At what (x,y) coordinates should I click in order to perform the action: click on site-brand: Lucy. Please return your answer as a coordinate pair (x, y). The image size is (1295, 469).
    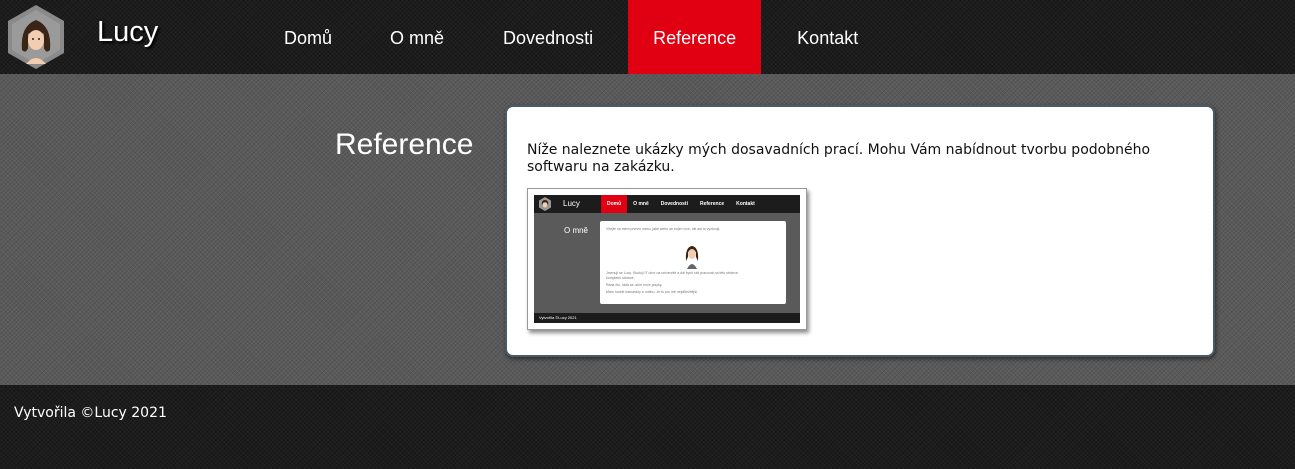
    Looking at the image, I should click on (127, 32).